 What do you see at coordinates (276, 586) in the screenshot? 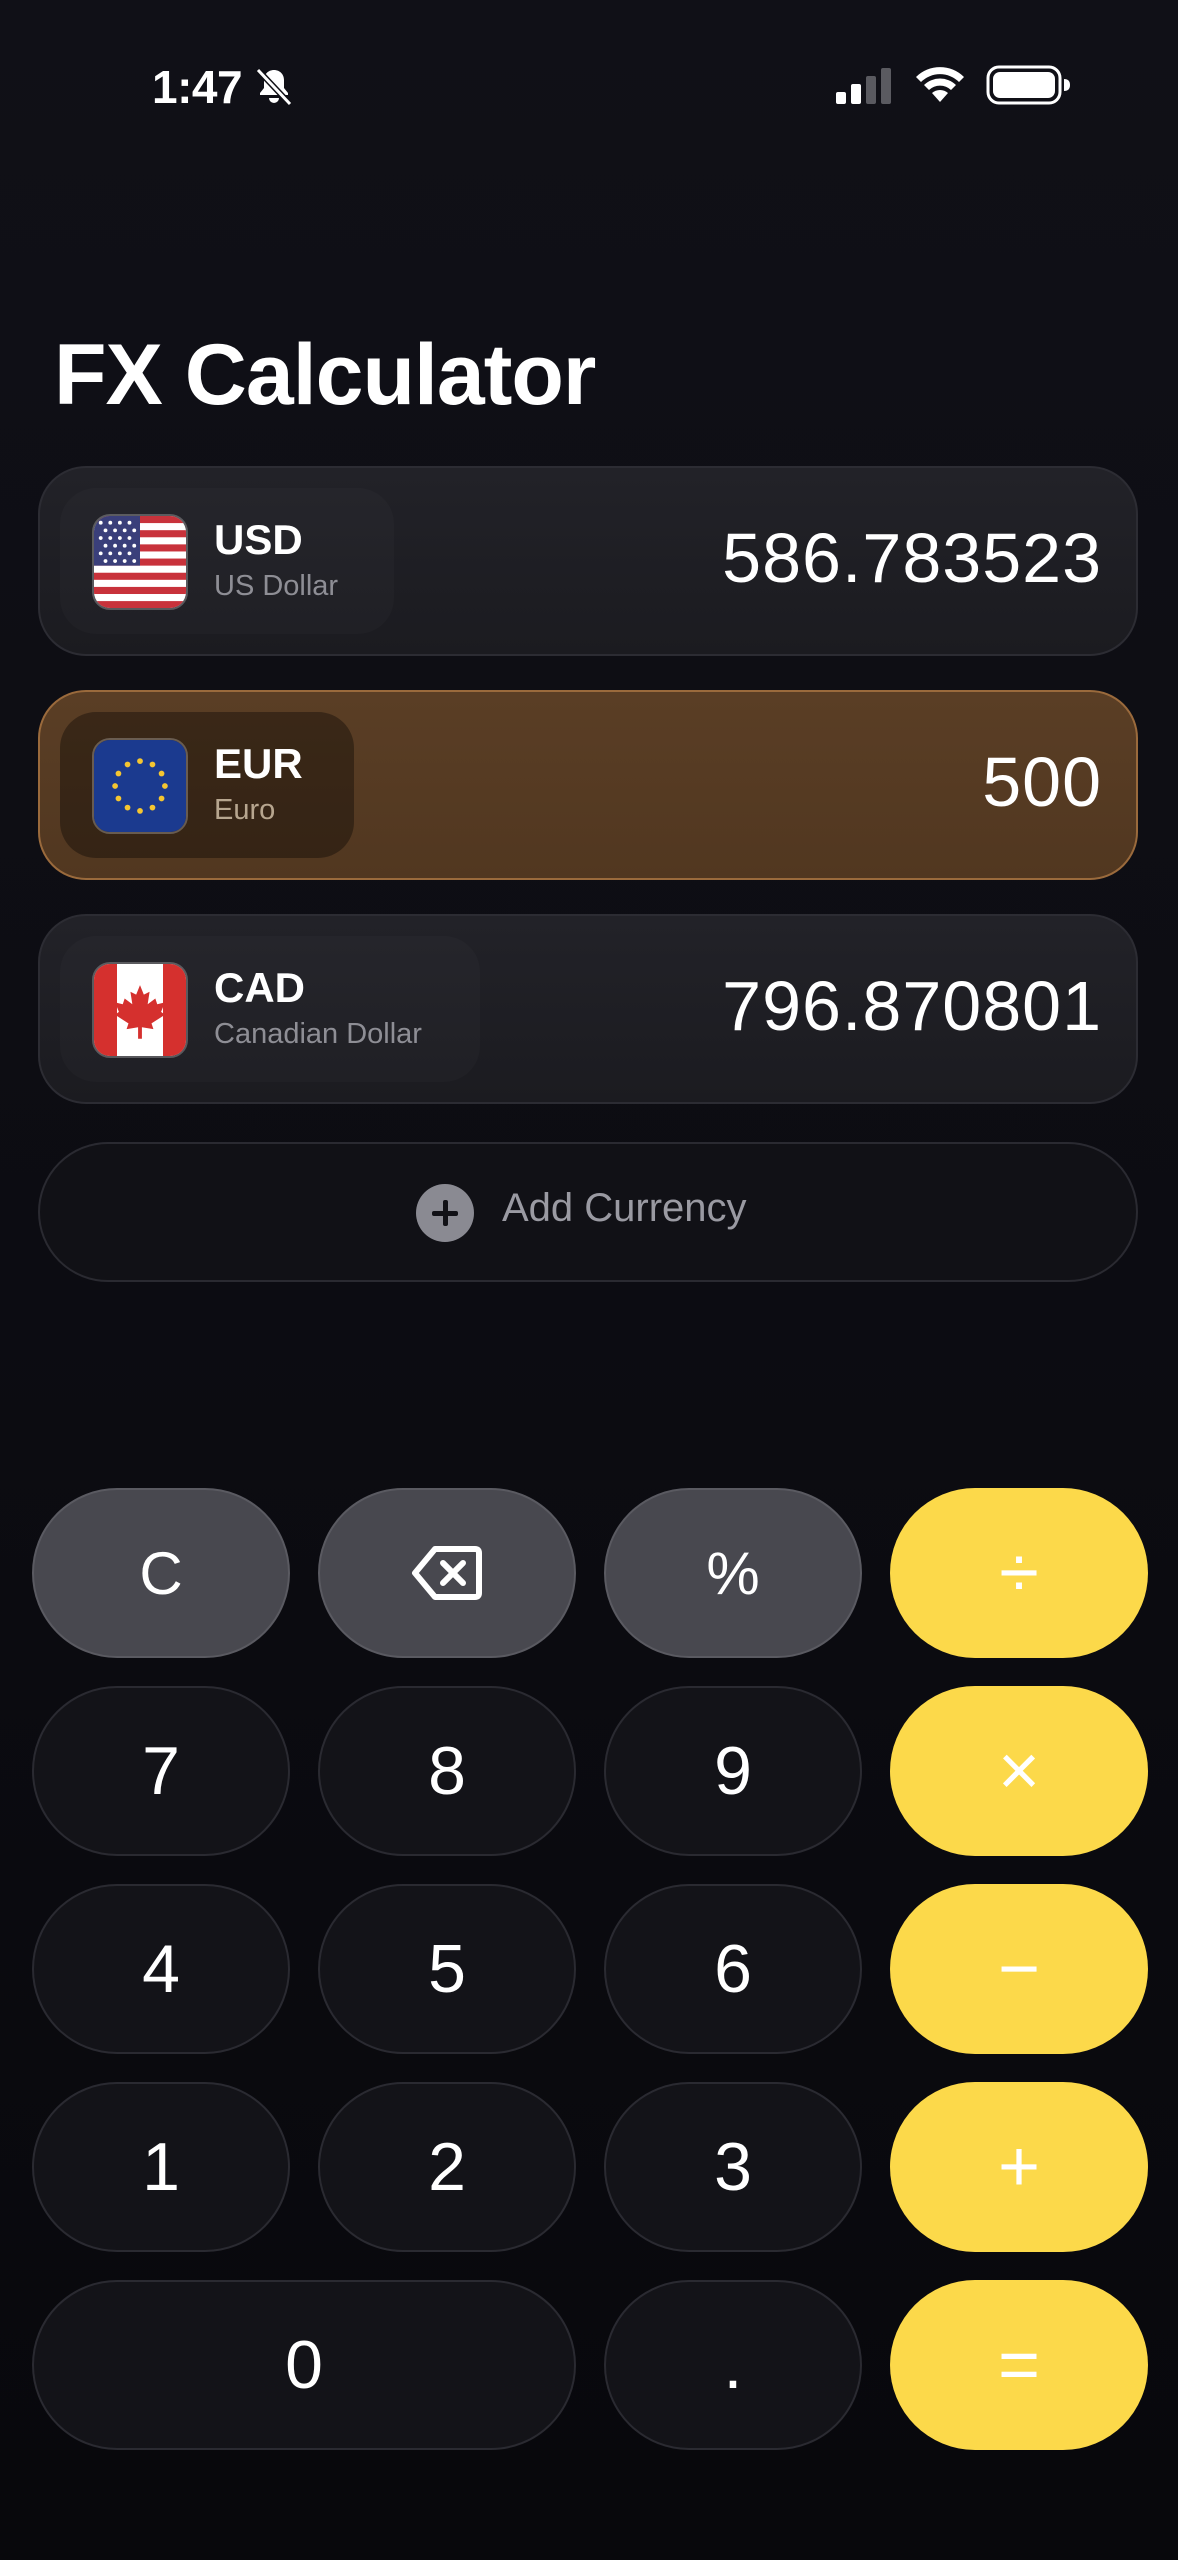
I see `currency-name: US Dollar` at bounding box center [276, 586].